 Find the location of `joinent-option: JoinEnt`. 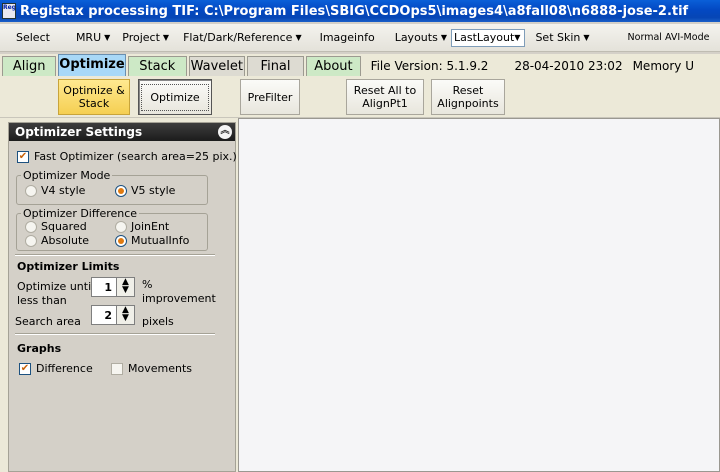

joinent-option: JoinEnt is located at coordinates (142, 226).